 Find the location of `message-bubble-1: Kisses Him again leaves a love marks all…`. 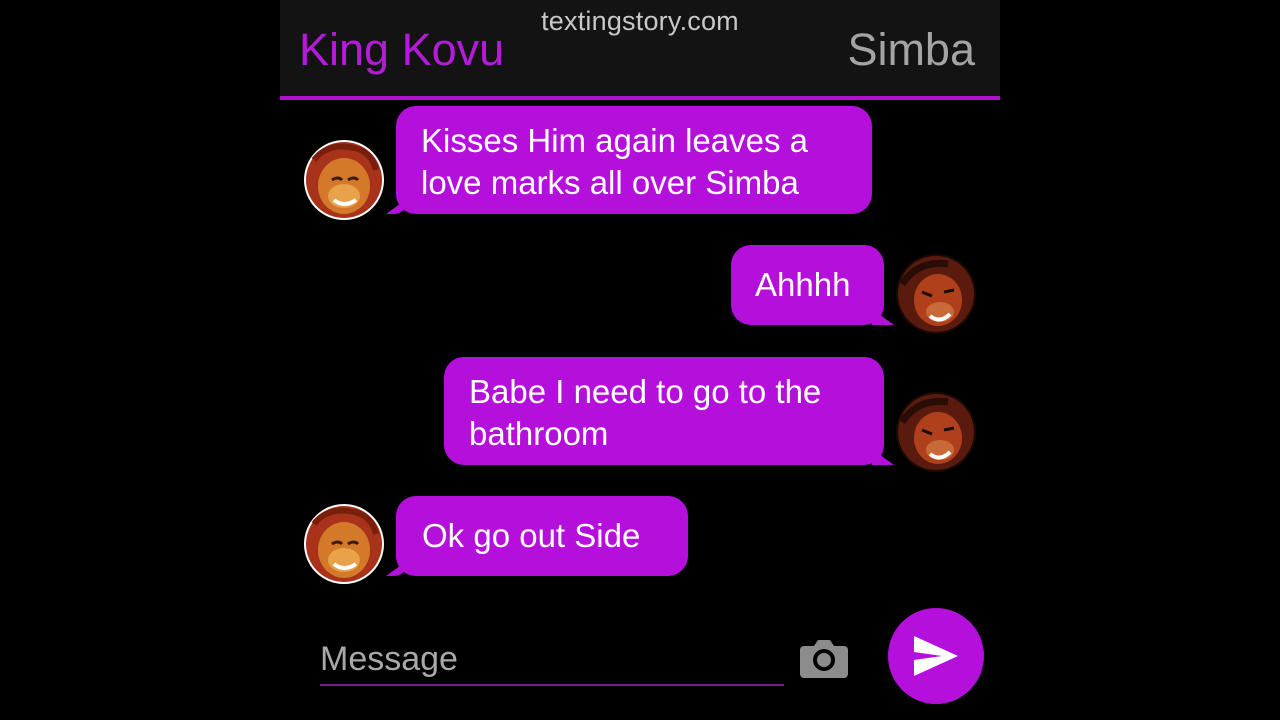

message-bubble-1: Kisses Him again leaves a love marks all… is located at coordinates (634, 160).